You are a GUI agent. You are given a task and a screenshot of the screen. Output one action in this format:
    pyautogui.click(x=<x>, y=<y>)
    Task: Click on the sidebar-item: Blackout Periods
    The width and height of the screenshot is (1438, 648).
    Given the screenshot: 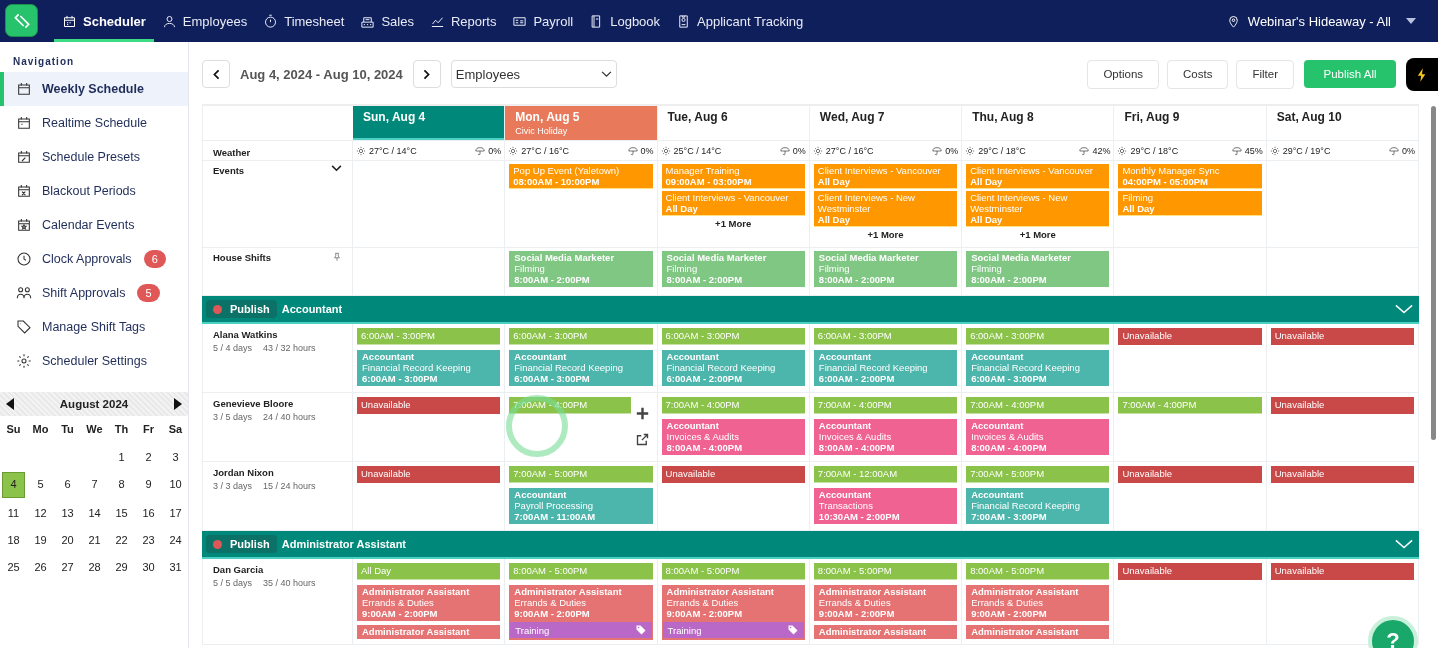 What is the action you would take?
    pyautogui.click(x=94, y=191)
    